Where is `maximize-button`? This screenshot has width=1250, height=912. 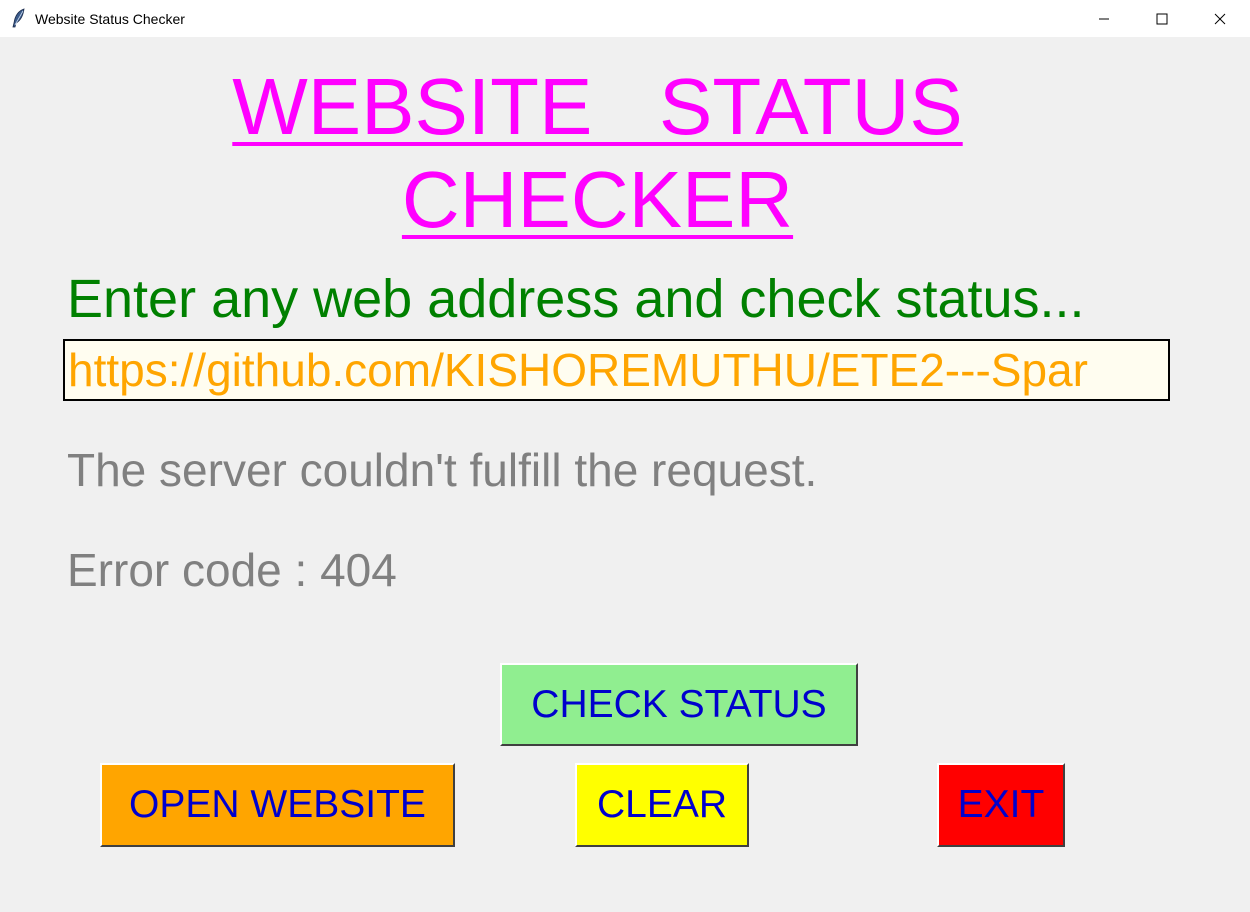
maximize-button is located at coordinates (1162, 18).